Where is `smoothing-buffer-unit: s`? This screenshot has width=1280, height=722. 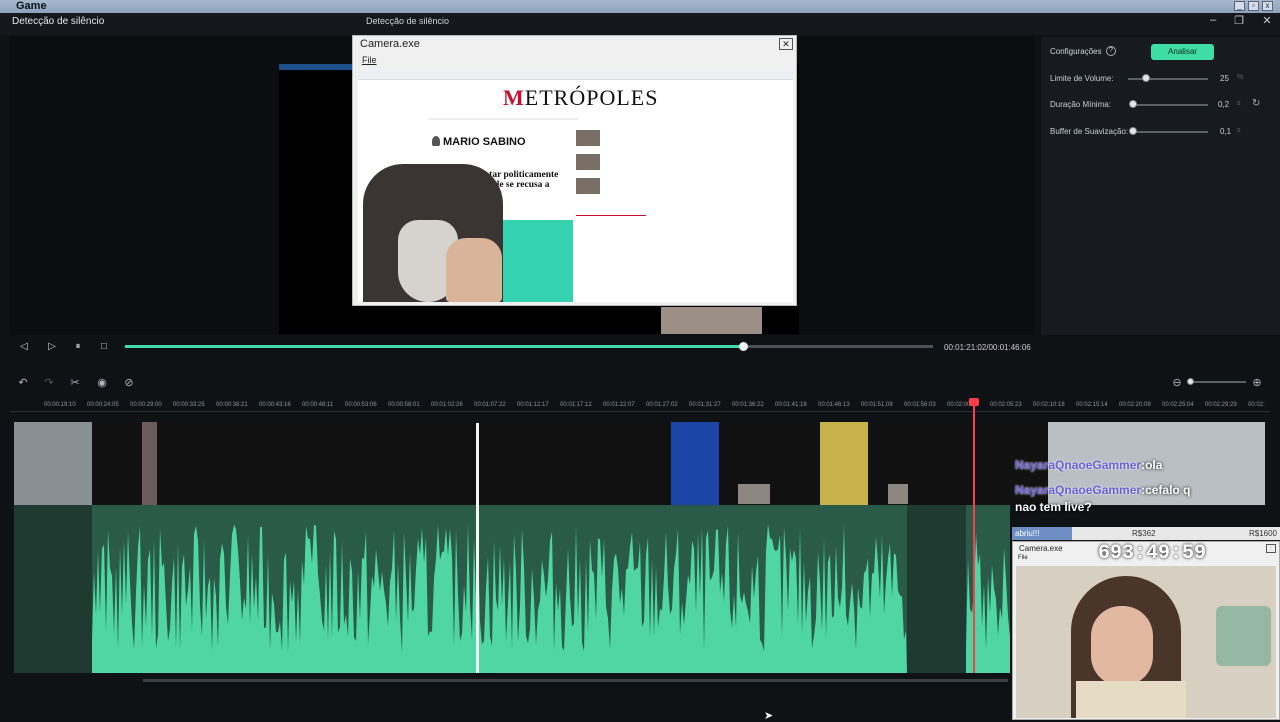
smoothing-buffer-unit: s is located at coordinates (1239, 130).